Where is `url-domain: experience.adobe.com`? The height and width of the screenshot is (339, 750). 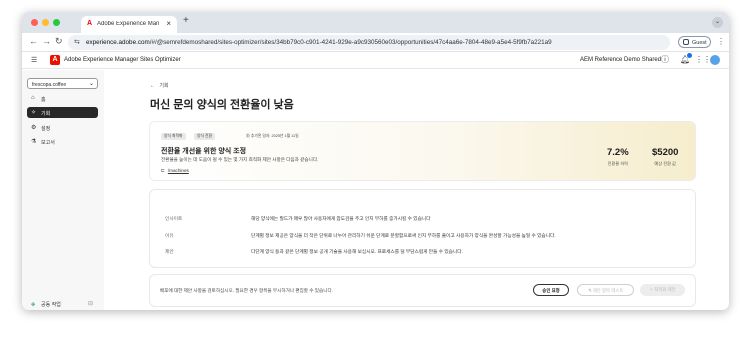 url-domain: experience.adobe.com is located at coordinates (118, 42).